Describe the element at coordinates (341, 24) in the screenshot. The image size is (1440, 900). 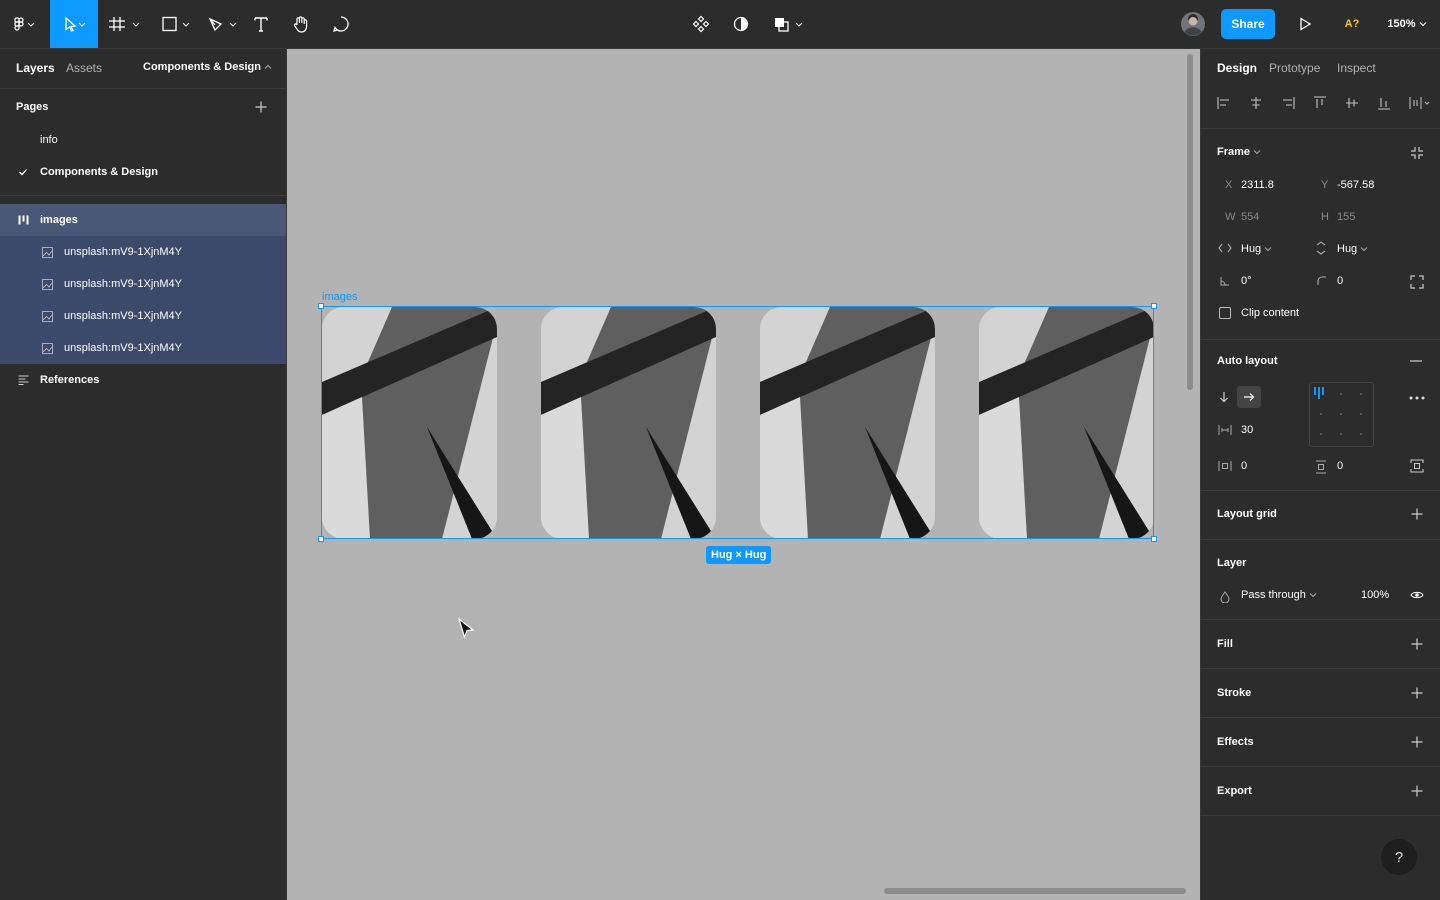
I see `comment-tool-button` at that location.